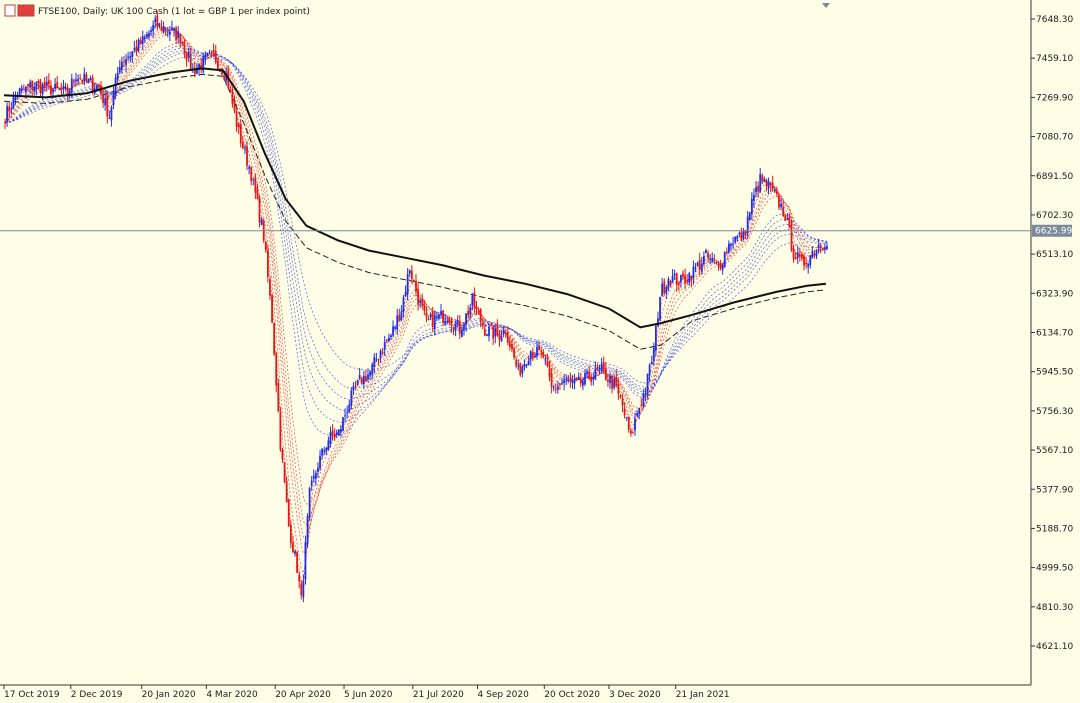  I want to click on x-tick-label: 20 Oct 2020, so click(572, 695).